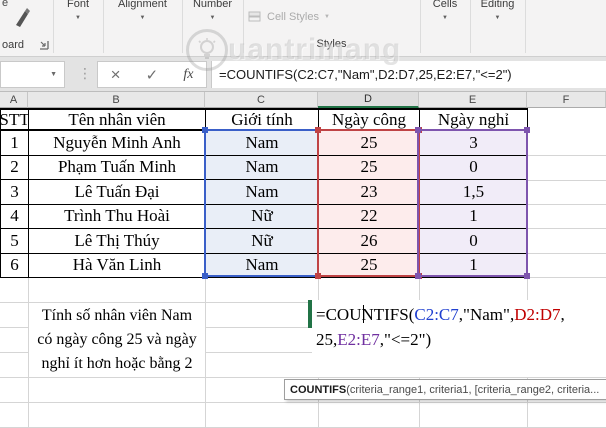 The image size is (606, 428). What do you see at coordinates (369, 192) in the screenshot?
I see `table-cell: 23` at bounding box center [369, 192].